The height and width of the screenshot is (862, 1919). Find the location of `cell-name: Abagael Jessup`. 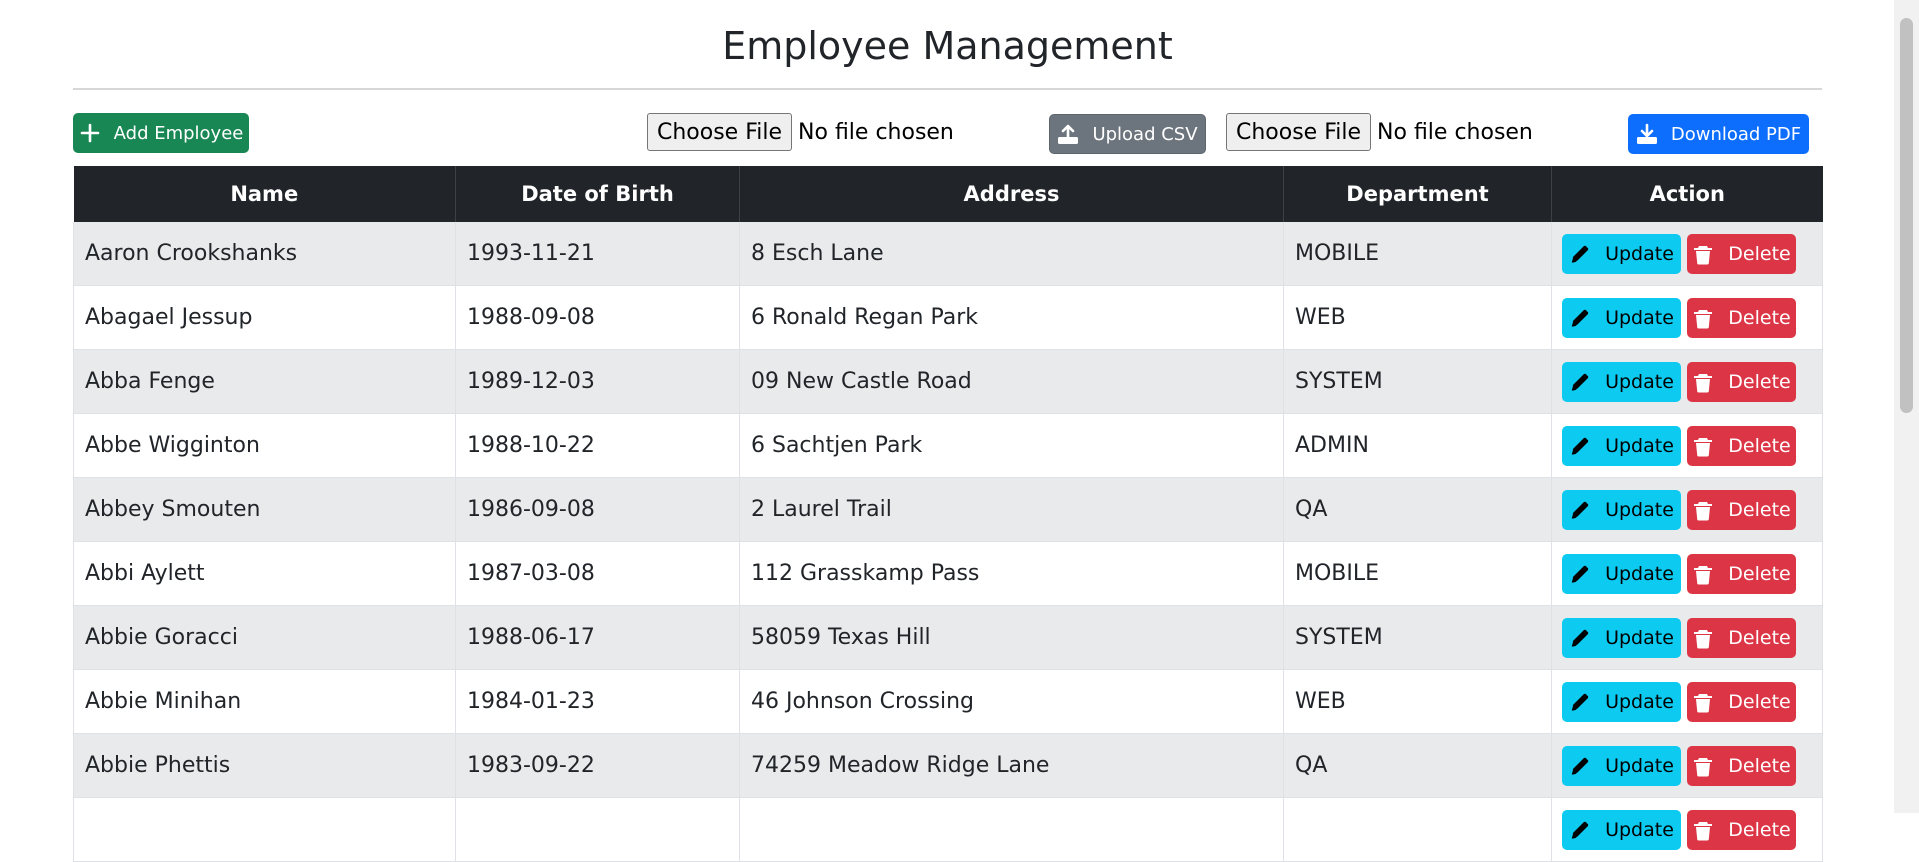

cell-name: Abagael Jessup is located at coordinates (264, 317).